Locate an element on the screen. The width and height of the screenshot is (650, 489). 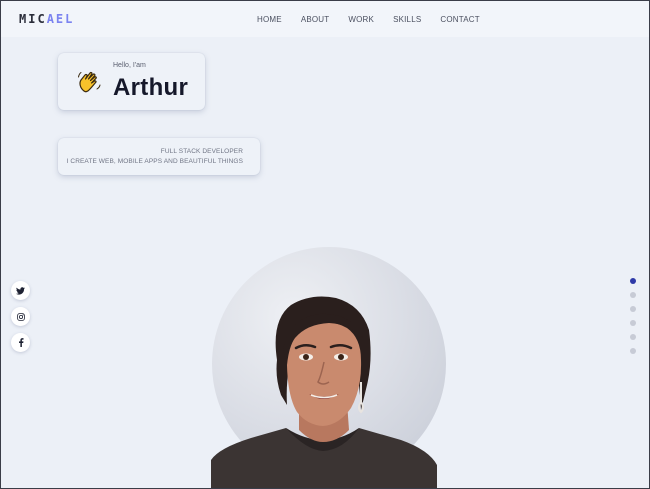
greeting-text: Hello, I'am is located at coordinates (129, 65).